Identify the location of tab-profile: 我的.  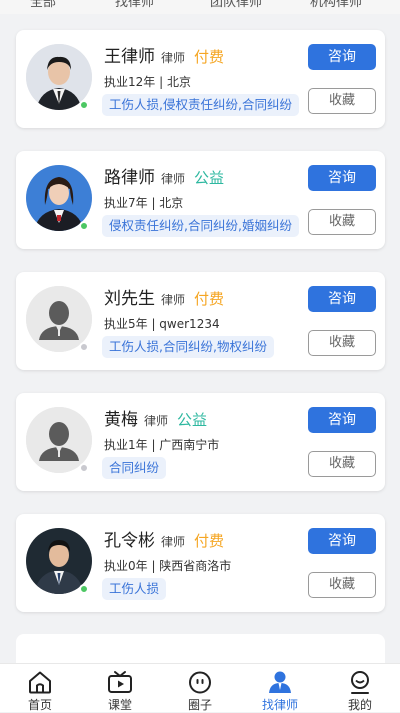
(360, 688).